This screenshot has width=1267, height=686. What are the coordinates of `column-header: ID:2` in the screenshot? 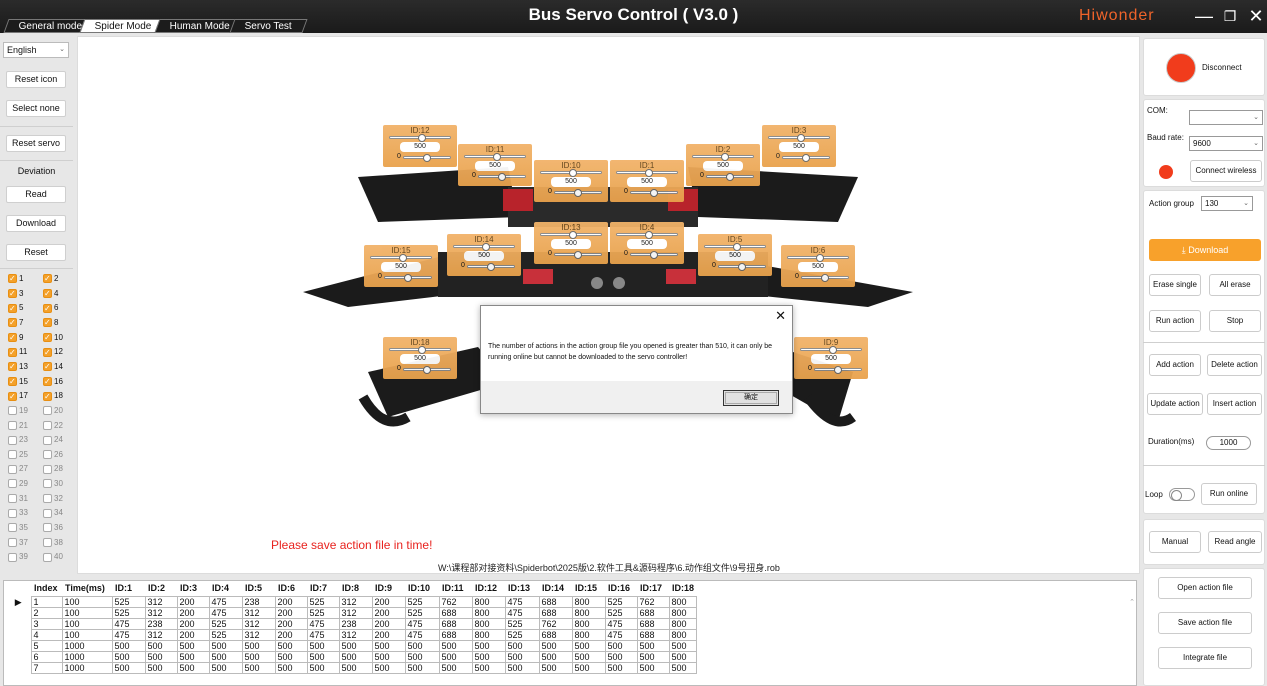 It's located at (161, 588).